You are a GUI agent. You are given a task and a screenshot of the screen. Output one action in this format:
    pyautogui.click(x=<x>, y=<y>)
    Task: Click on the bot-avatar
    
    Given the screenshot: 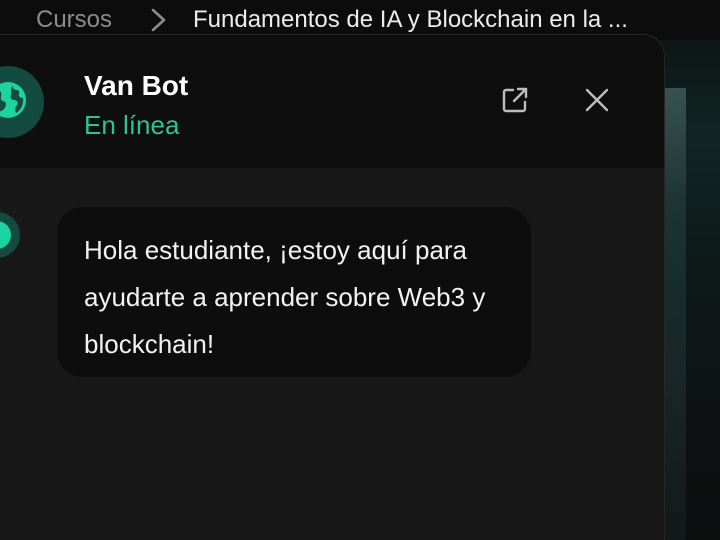 What is the action you would take?
    pyautogui.click(x=22, y=102)
    